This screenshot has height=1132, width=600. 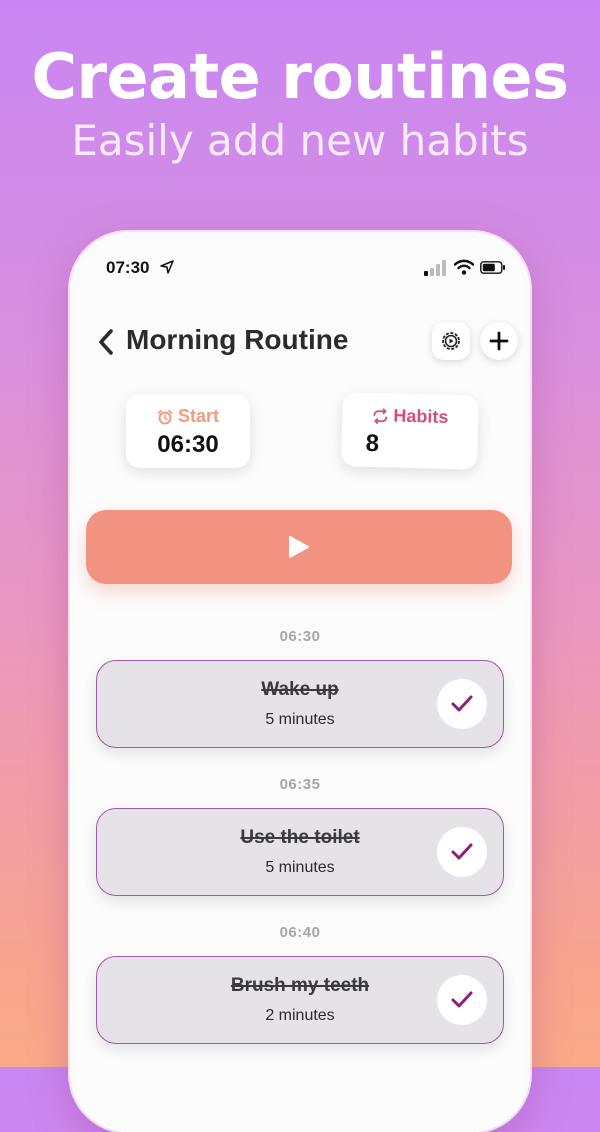 I want to click on back-chevron-icon, so click(x=106, y=342).